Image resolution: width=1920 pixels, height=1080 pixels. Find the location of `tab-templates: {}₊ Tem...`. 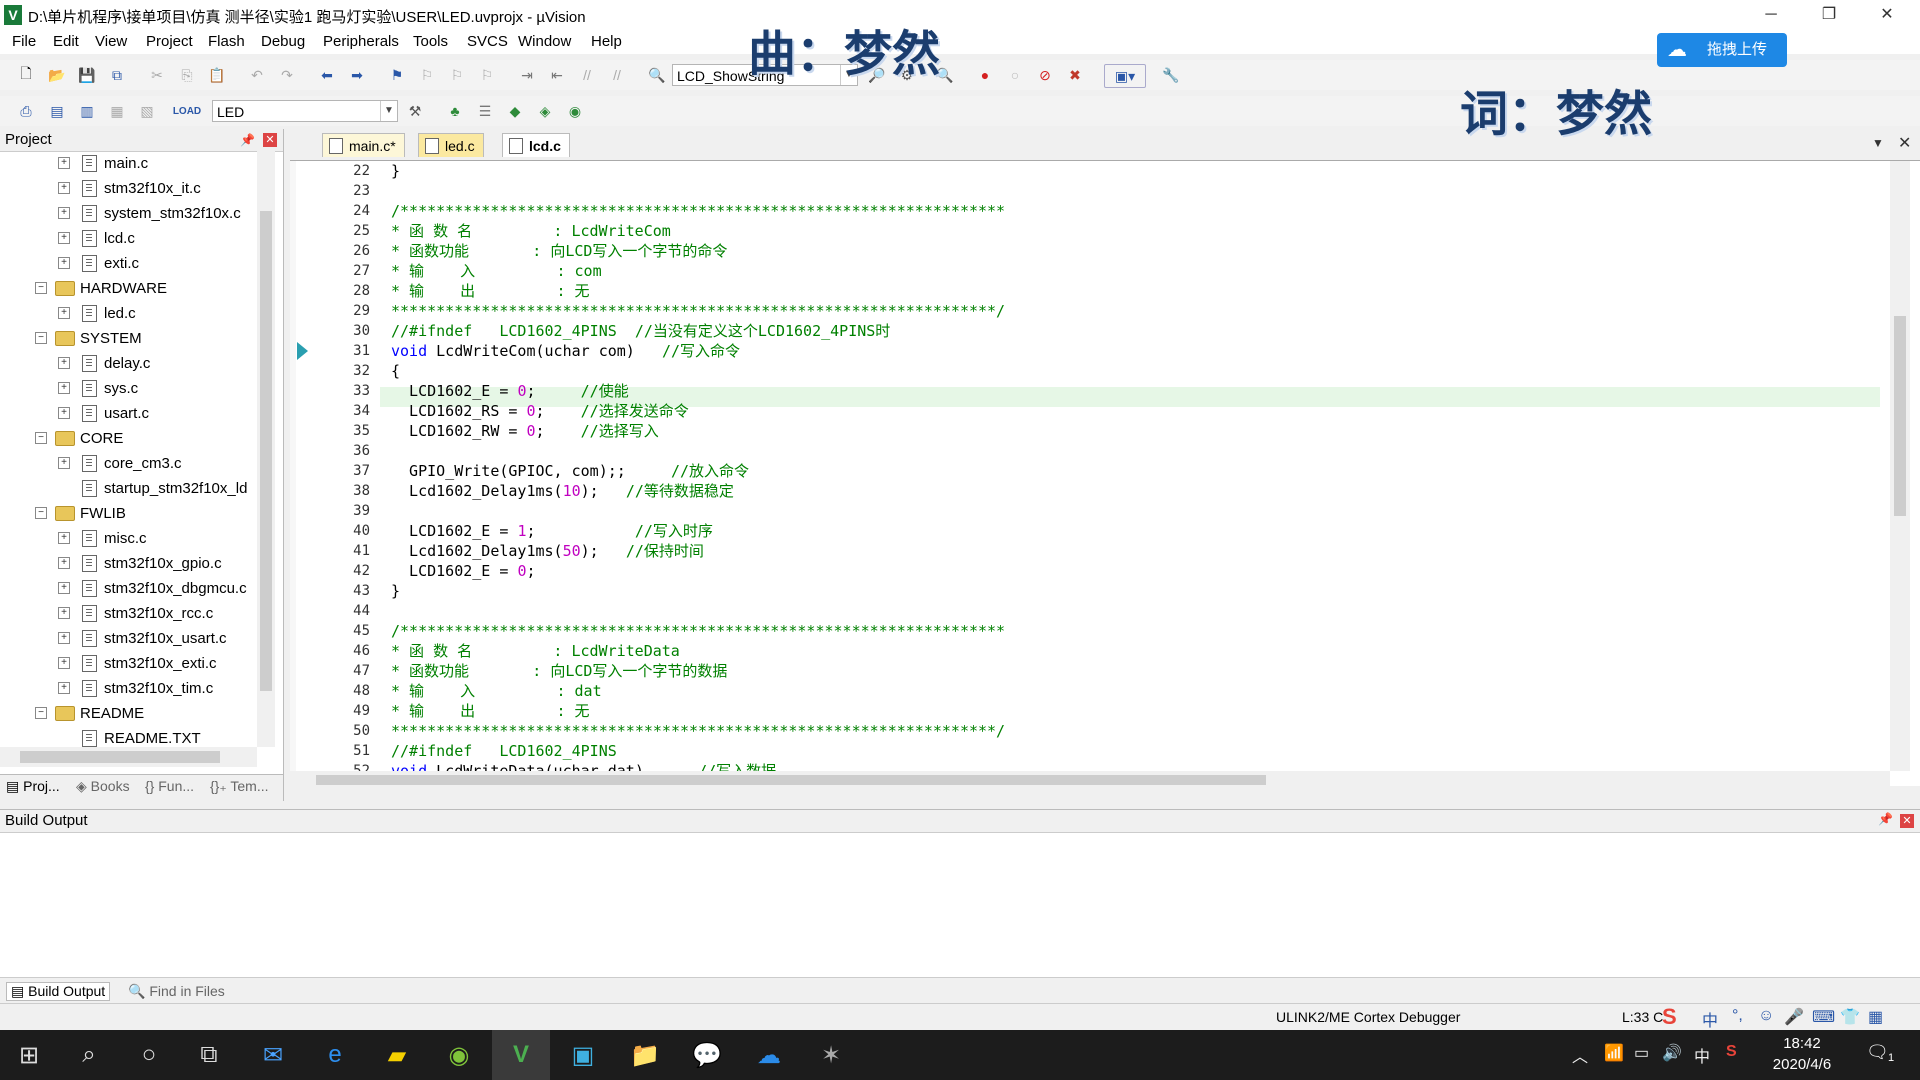

tab-templates: {}₊ Tem... is located at coordinates (239, 786).